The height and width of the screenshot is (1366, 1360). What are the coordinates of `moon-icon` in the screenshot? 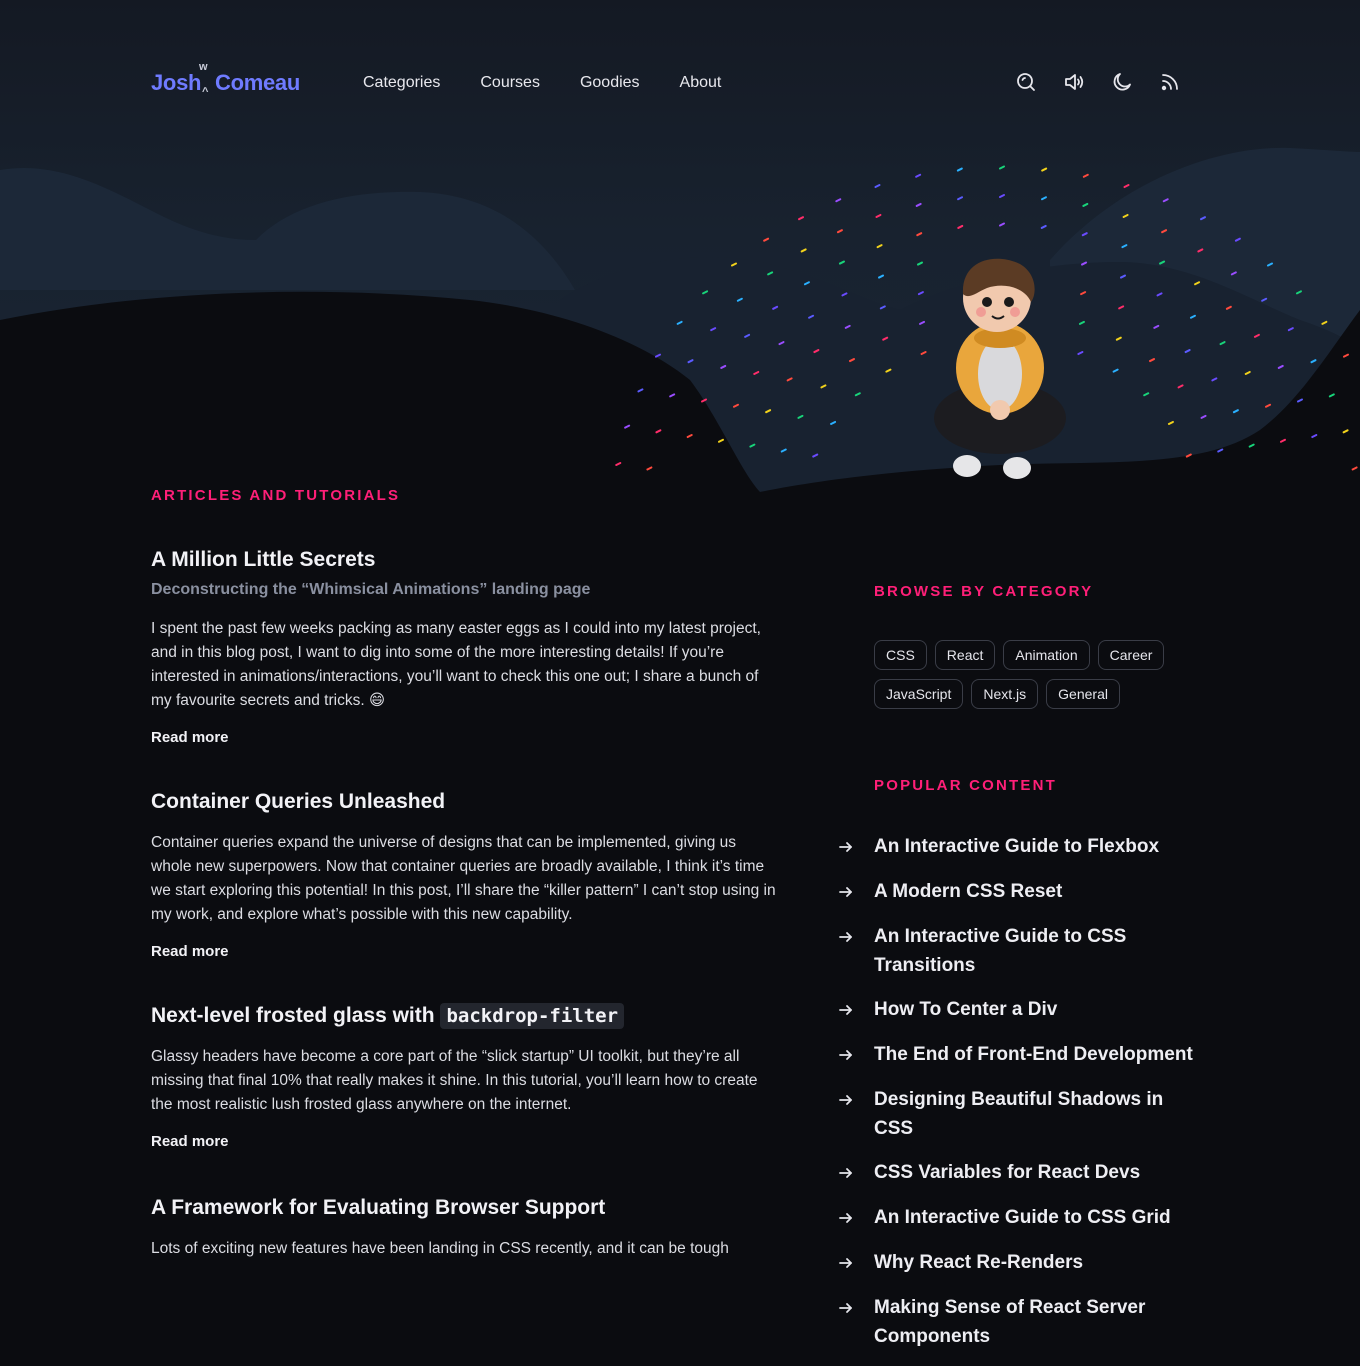 It's located at (1122, 82).